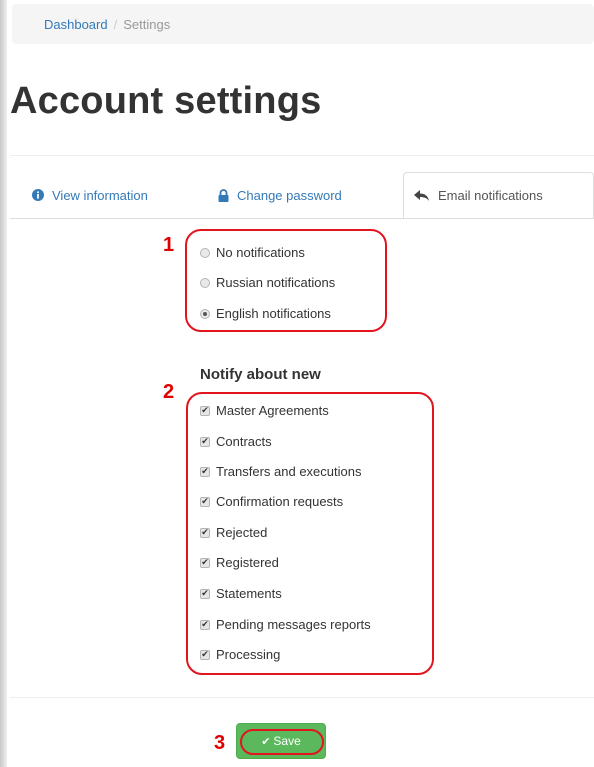 The height and width of the screenshot is (767, 594). I want to click on radio-label: Russian notifications, so click(276, 282).